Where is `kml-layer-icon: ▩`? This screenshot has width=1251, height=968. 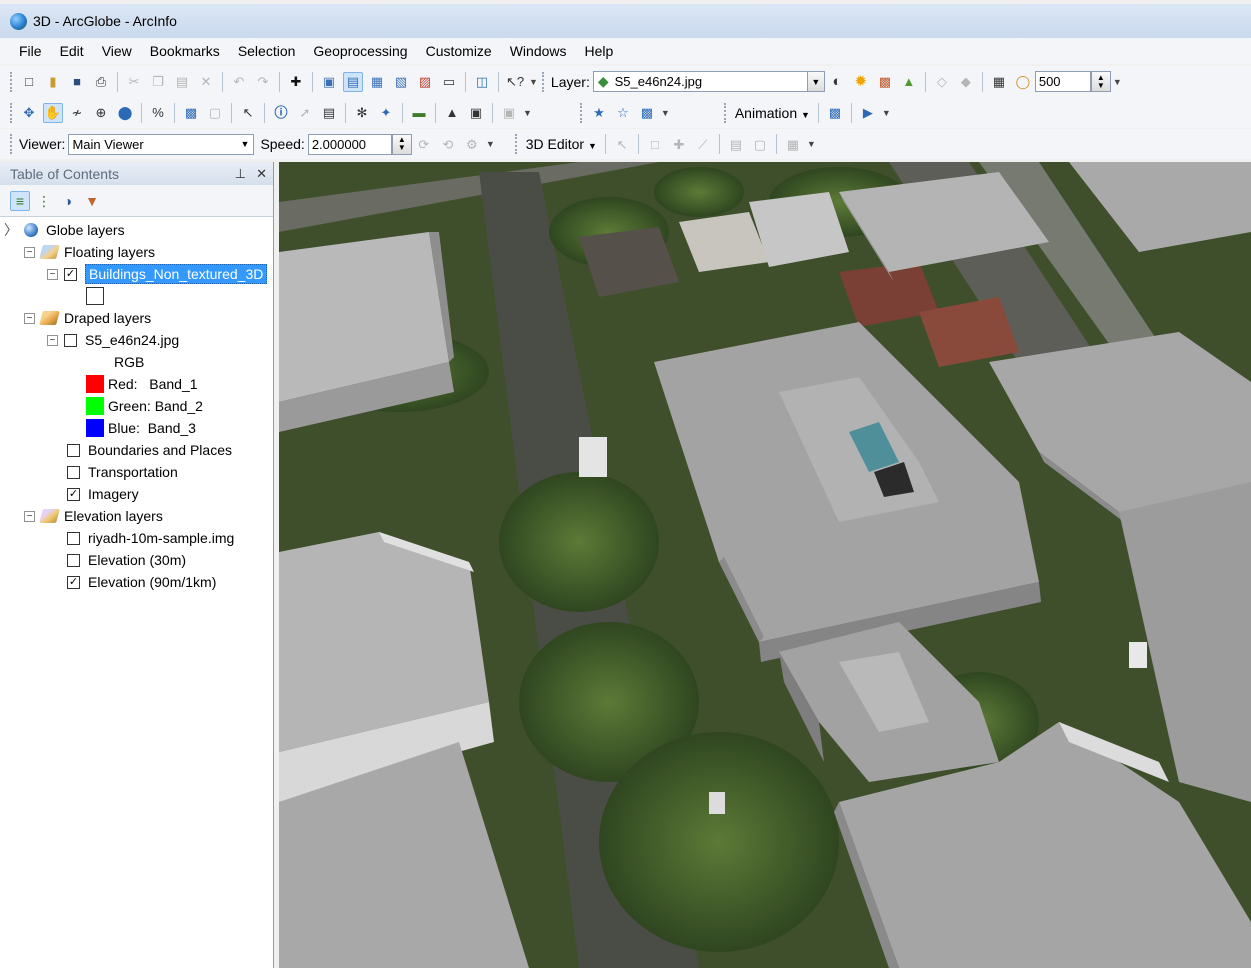
kml-layer-icon: ▩ is located at coordinates (647, 113).